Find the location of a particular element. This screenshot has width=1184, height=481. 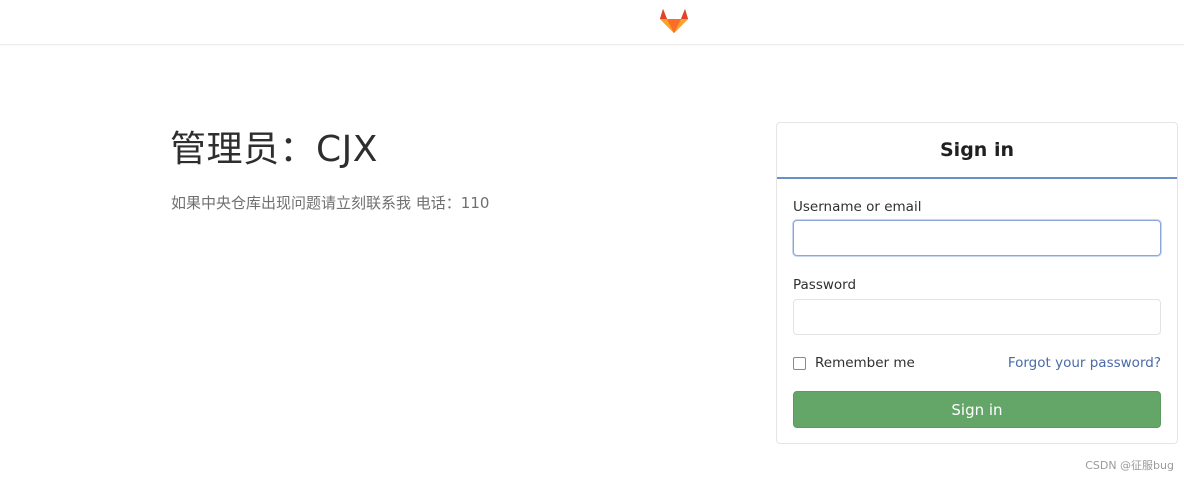

forgot-password-link: Forgot your password? is located at coordinates (1084, 363).